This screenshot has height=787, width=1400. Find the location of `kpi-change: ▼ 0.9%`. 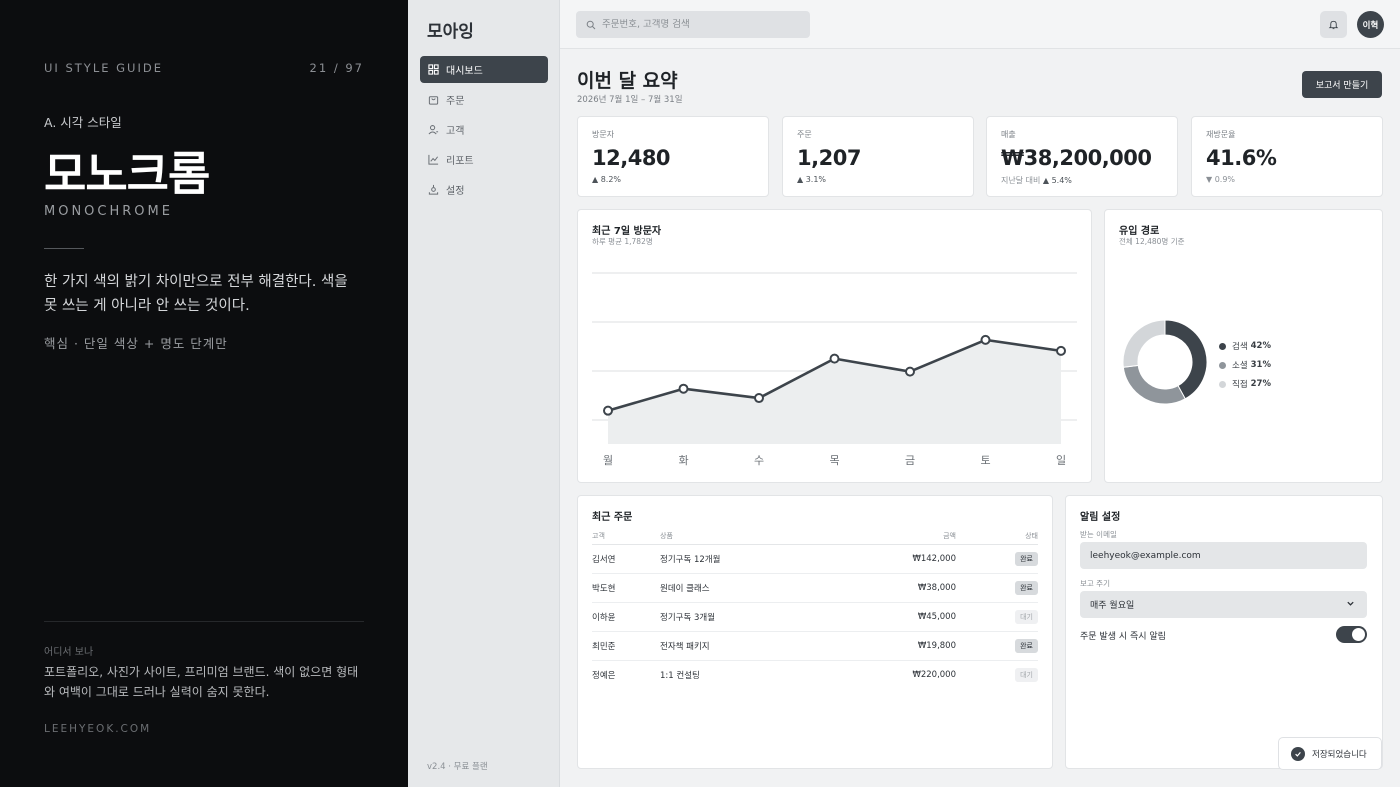

kpi-change: ▼ 0.9% is located at coordinates (1221, 179).